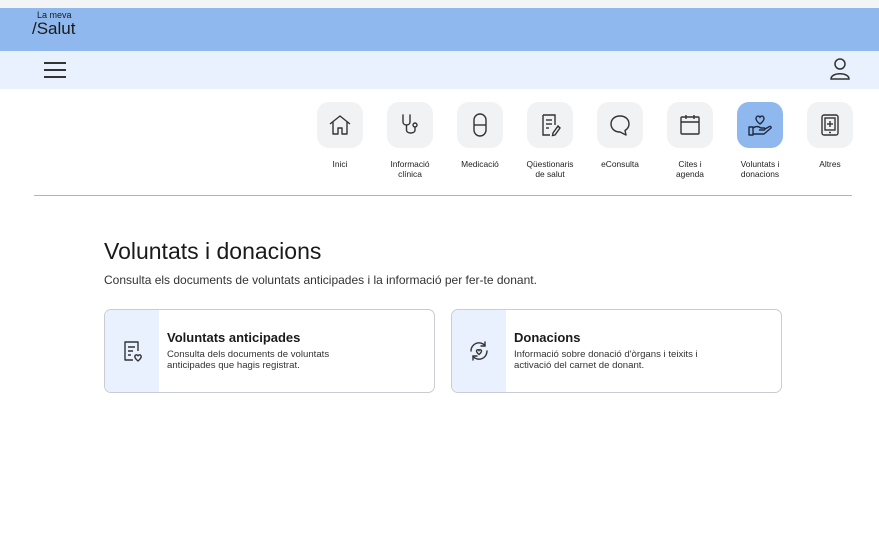  I want to click on nav-tile-altres: Altres, so click(830, 135).